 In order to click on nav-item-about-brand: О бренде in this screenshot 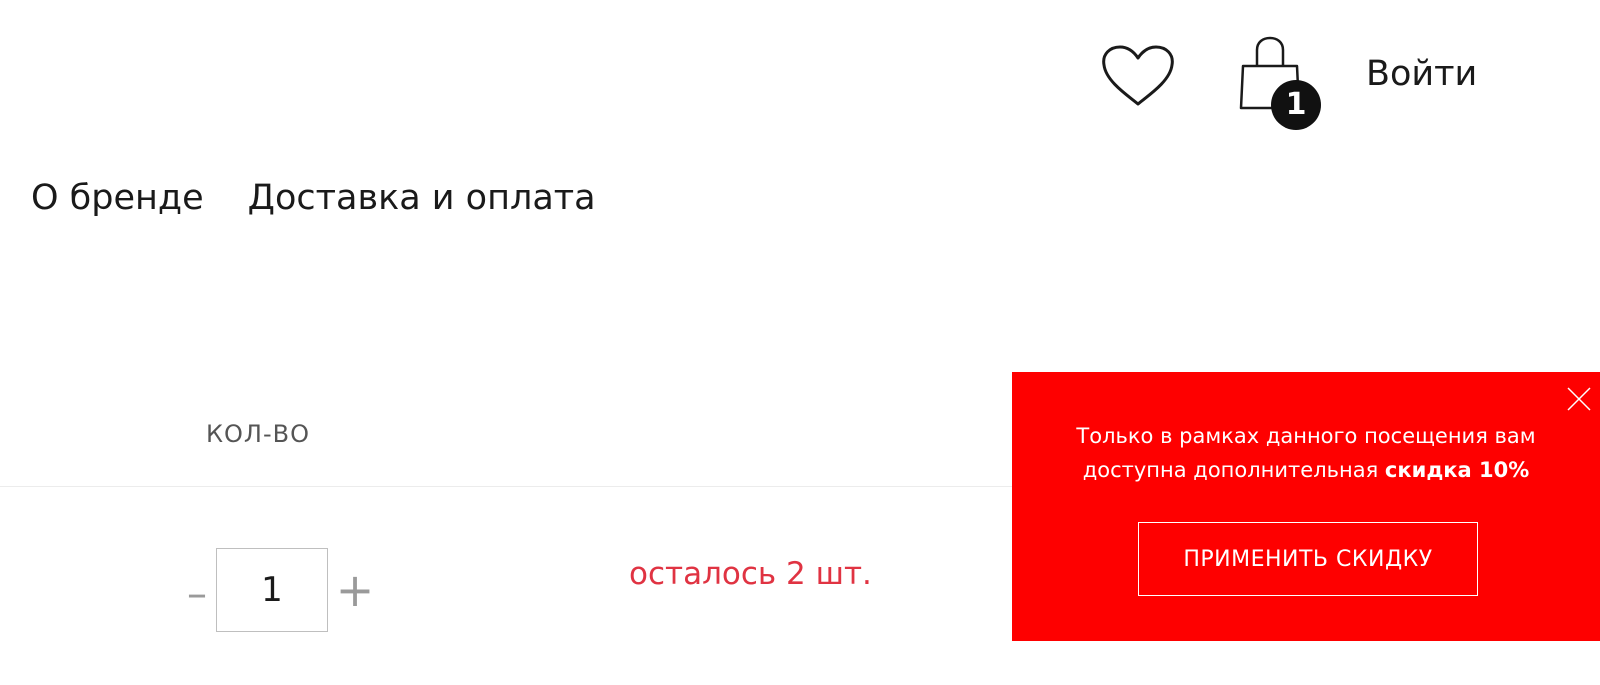, I will do `click(117, 198)`.